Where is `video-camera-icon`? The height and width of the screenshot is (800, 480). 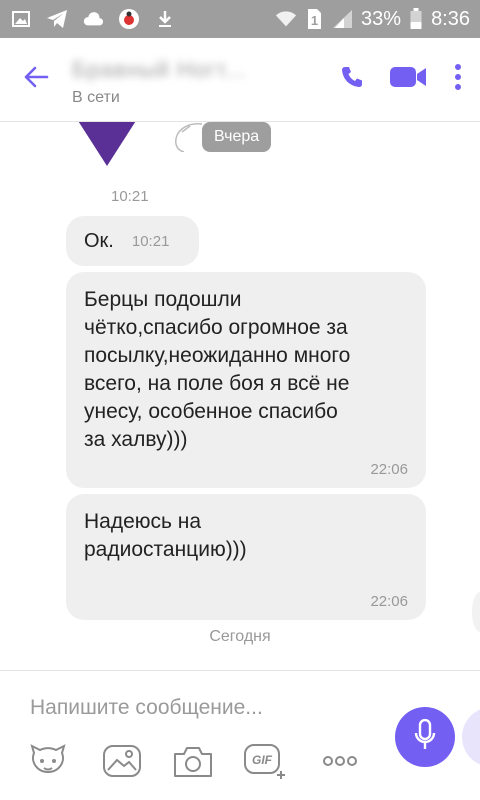 video-camera-icon is located at coordinates (408, 79).